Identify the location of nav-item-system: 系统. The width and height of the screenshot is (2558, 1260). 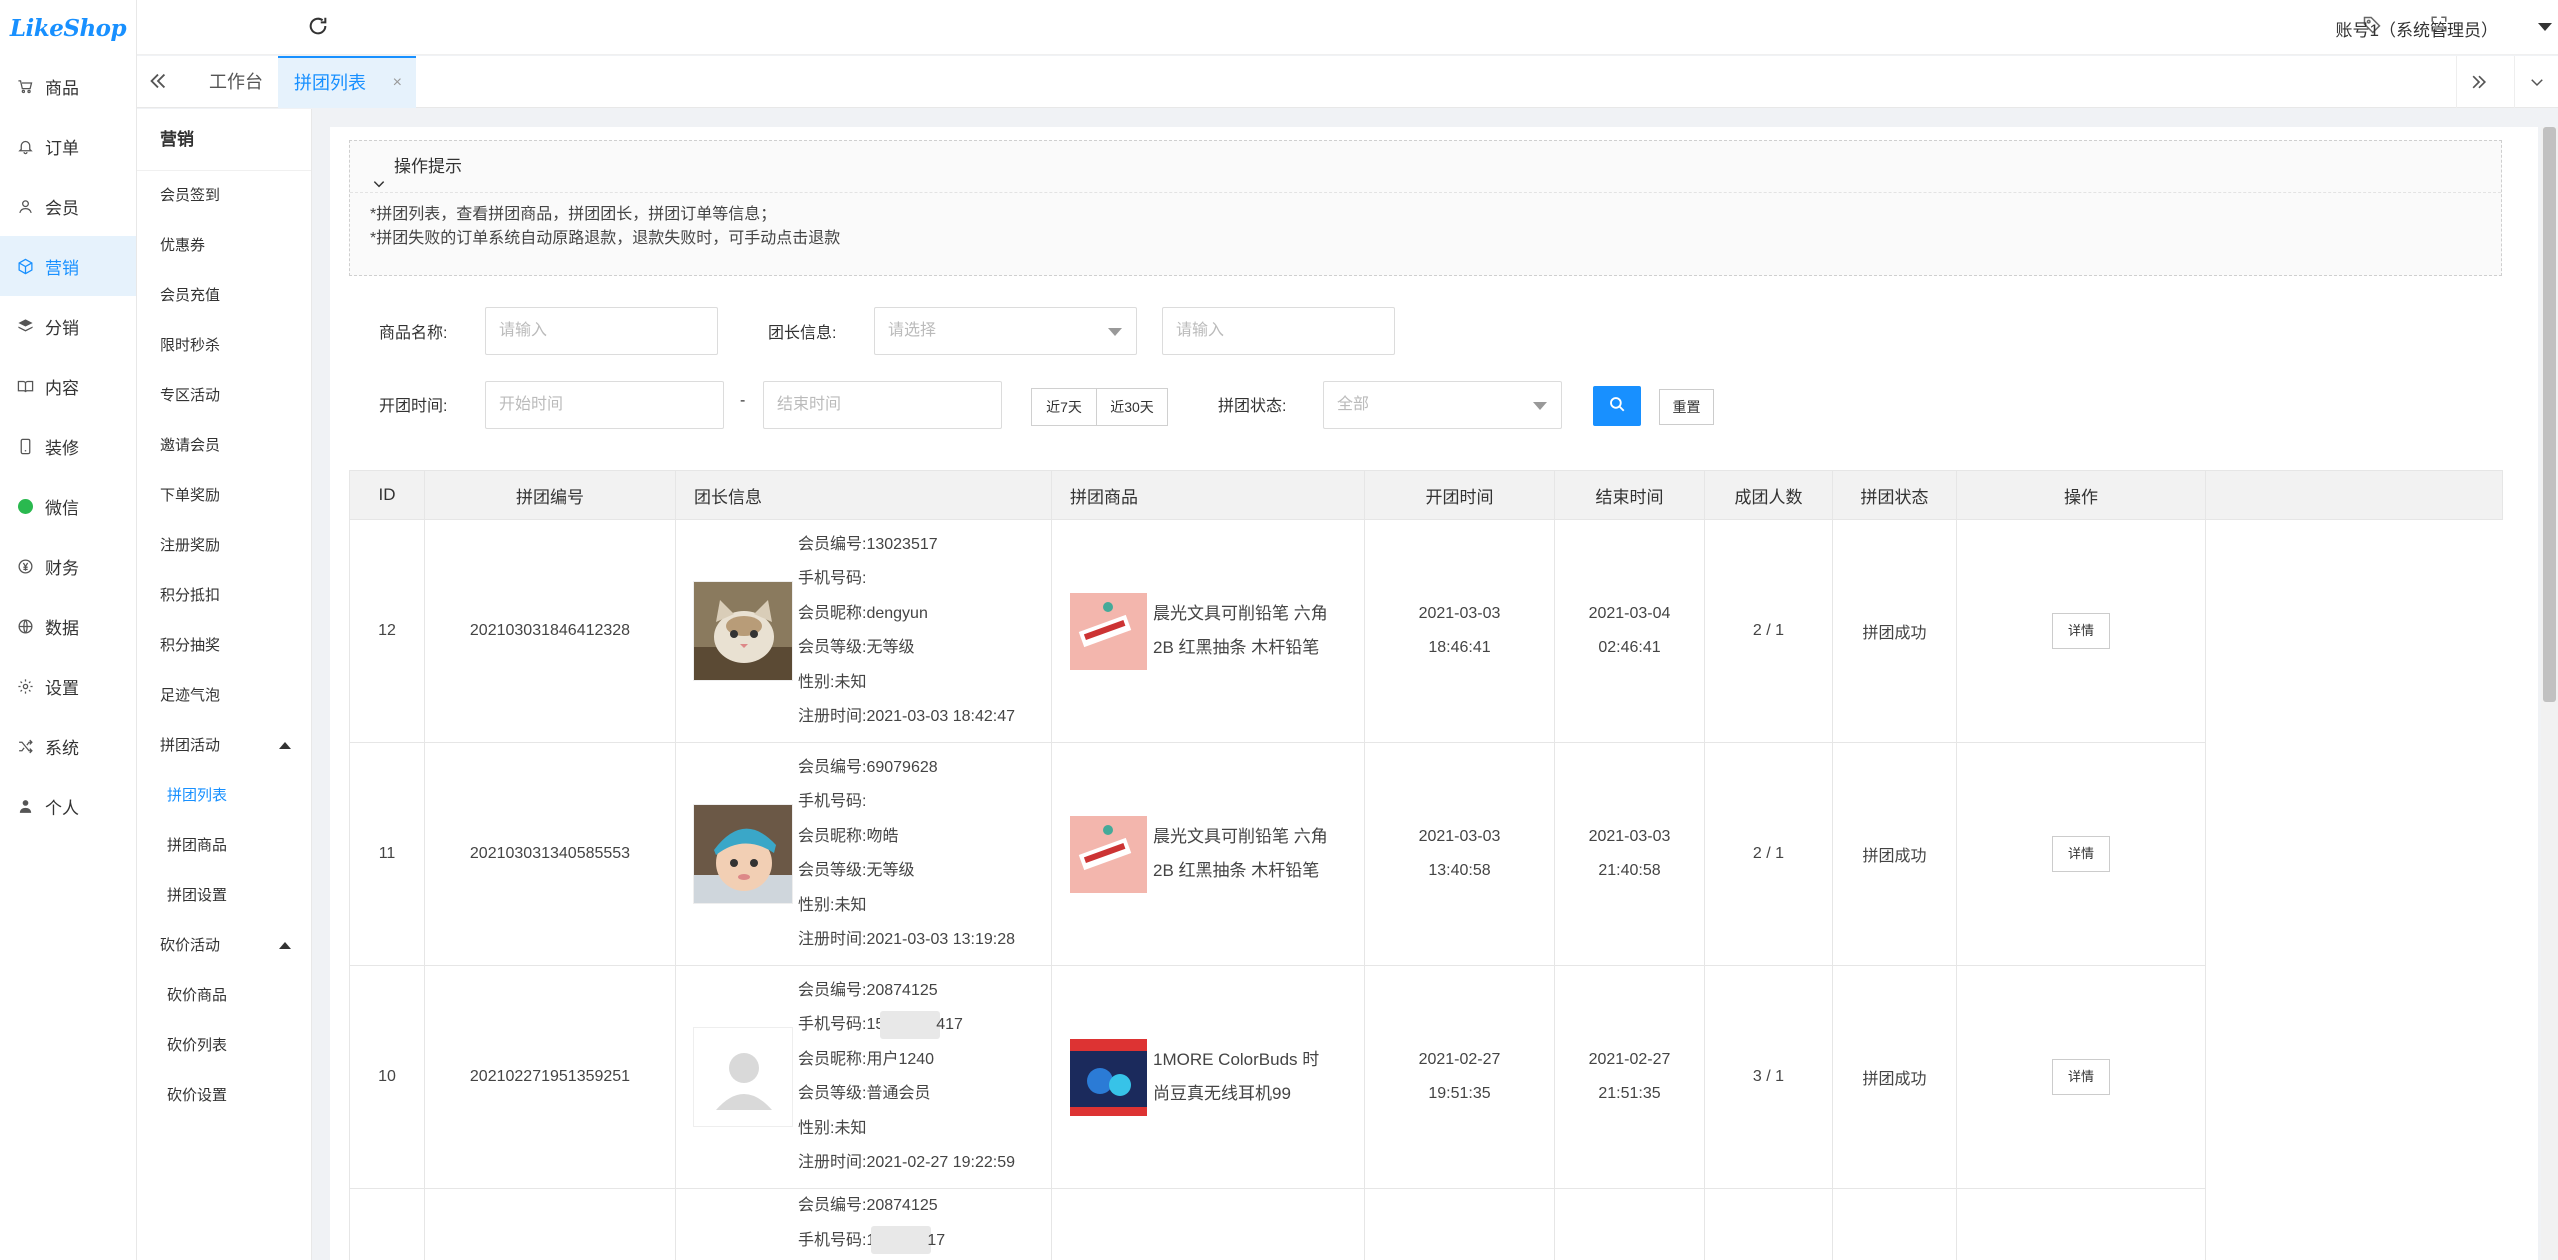
(68, 746).